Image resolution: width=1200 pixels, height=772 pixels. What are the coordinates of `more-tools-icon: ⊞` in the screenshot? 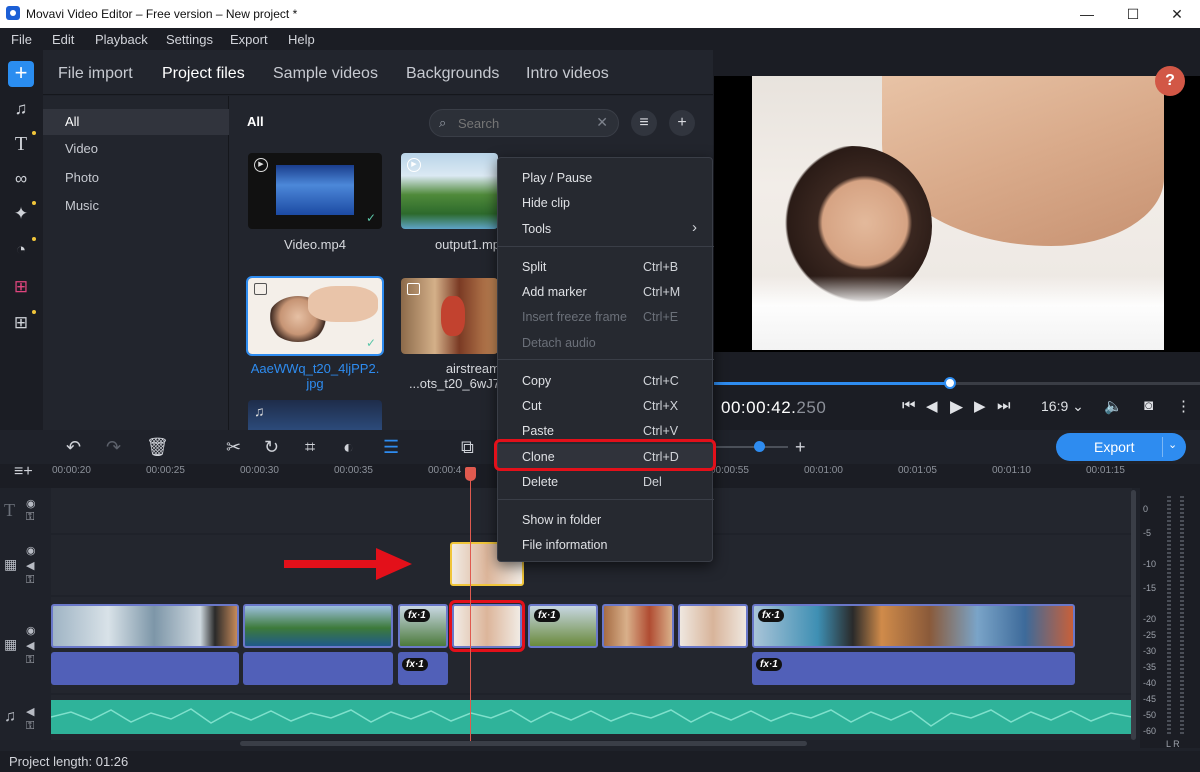 It's located at (22, 323).